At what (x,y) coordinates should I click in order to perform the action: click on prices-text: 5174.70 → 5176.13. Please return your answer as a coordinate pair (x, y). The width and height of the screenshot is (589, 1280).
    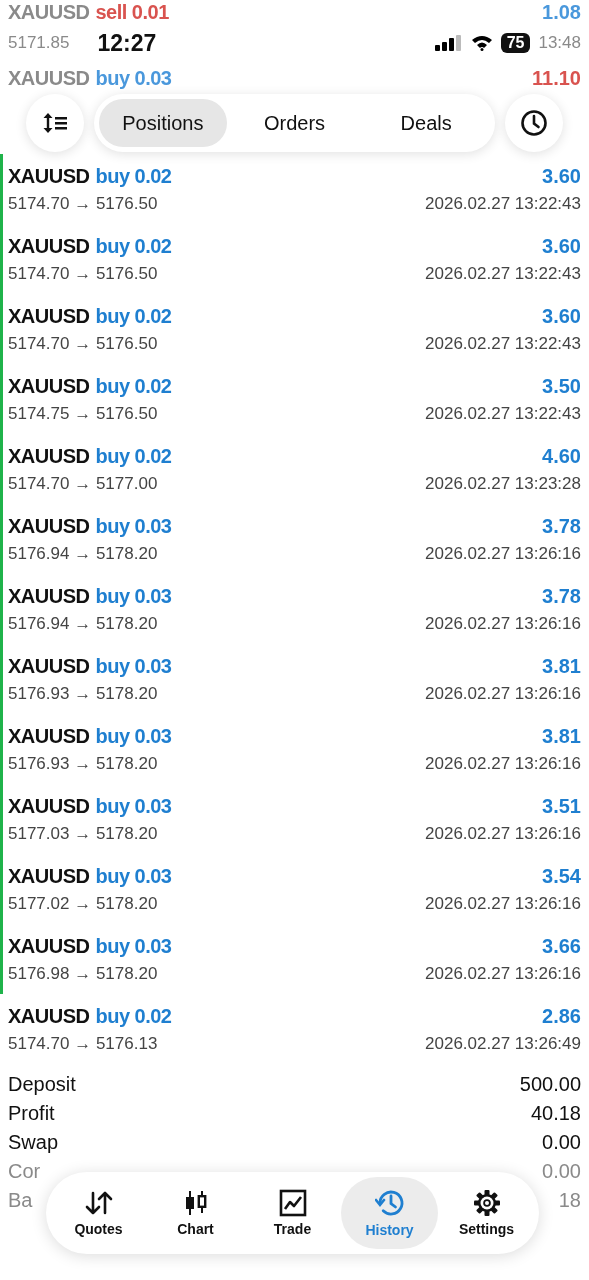
    Looking at the image, I should click on (83, 1043).